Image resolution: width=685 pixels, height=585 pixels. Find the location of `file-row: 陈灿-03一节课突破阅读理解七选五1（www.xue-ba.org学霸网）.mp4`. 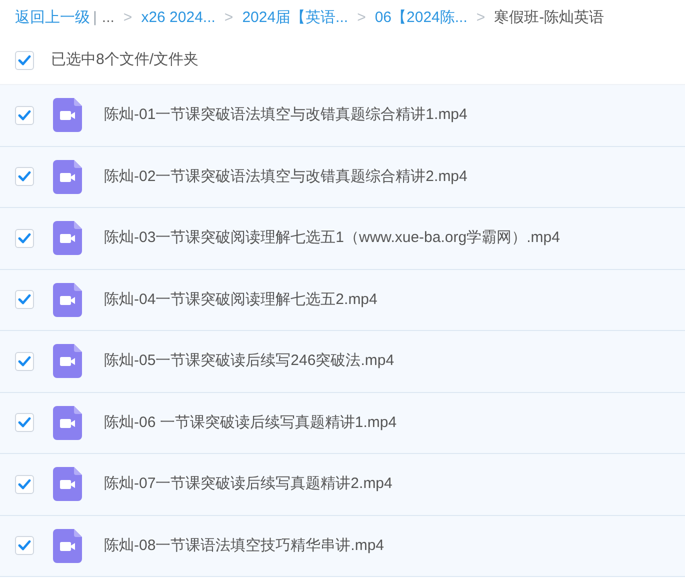

file-row: 陈灿-03一节课突破阅读理解七选五1（www.xue-ba.org学霸网）.mp4 is located at coordinates (342, 239).